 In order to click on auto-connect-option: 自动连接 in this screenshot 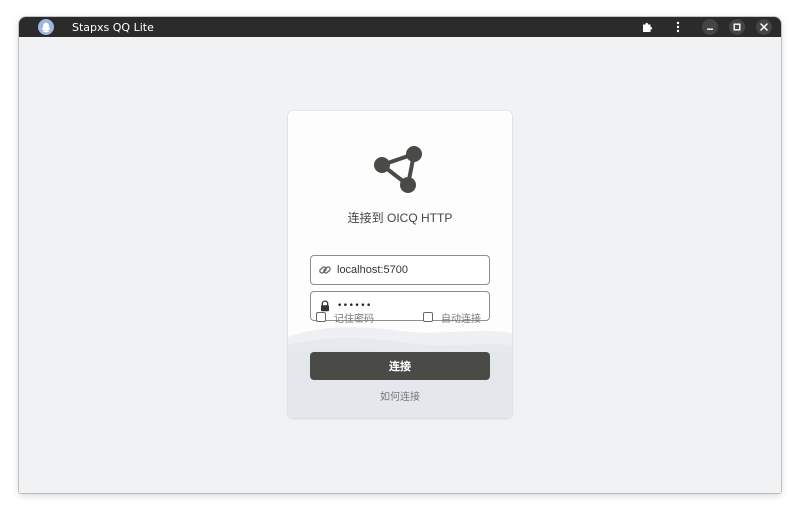, I will do `click(452, 317)`.